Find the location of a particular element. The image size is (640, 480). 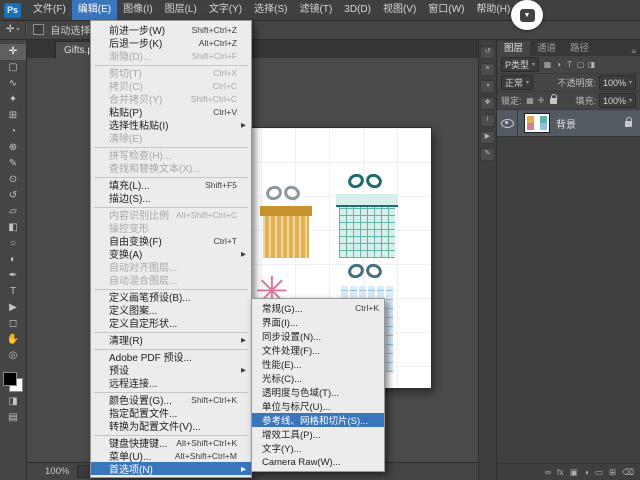

marquee-tool: ▢ is located at coordinates (13, 68).